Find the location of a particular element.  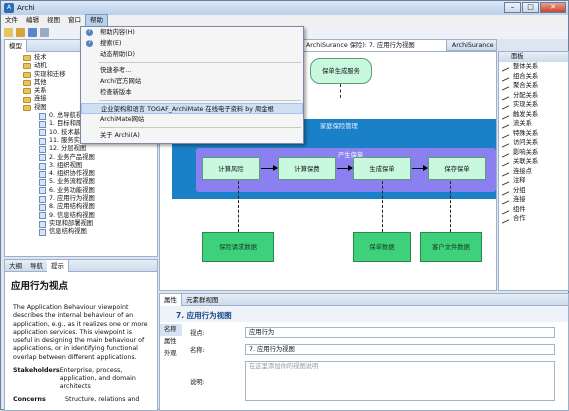

hint-heading: 应用行为视点 is located at coordinates (40, 286).